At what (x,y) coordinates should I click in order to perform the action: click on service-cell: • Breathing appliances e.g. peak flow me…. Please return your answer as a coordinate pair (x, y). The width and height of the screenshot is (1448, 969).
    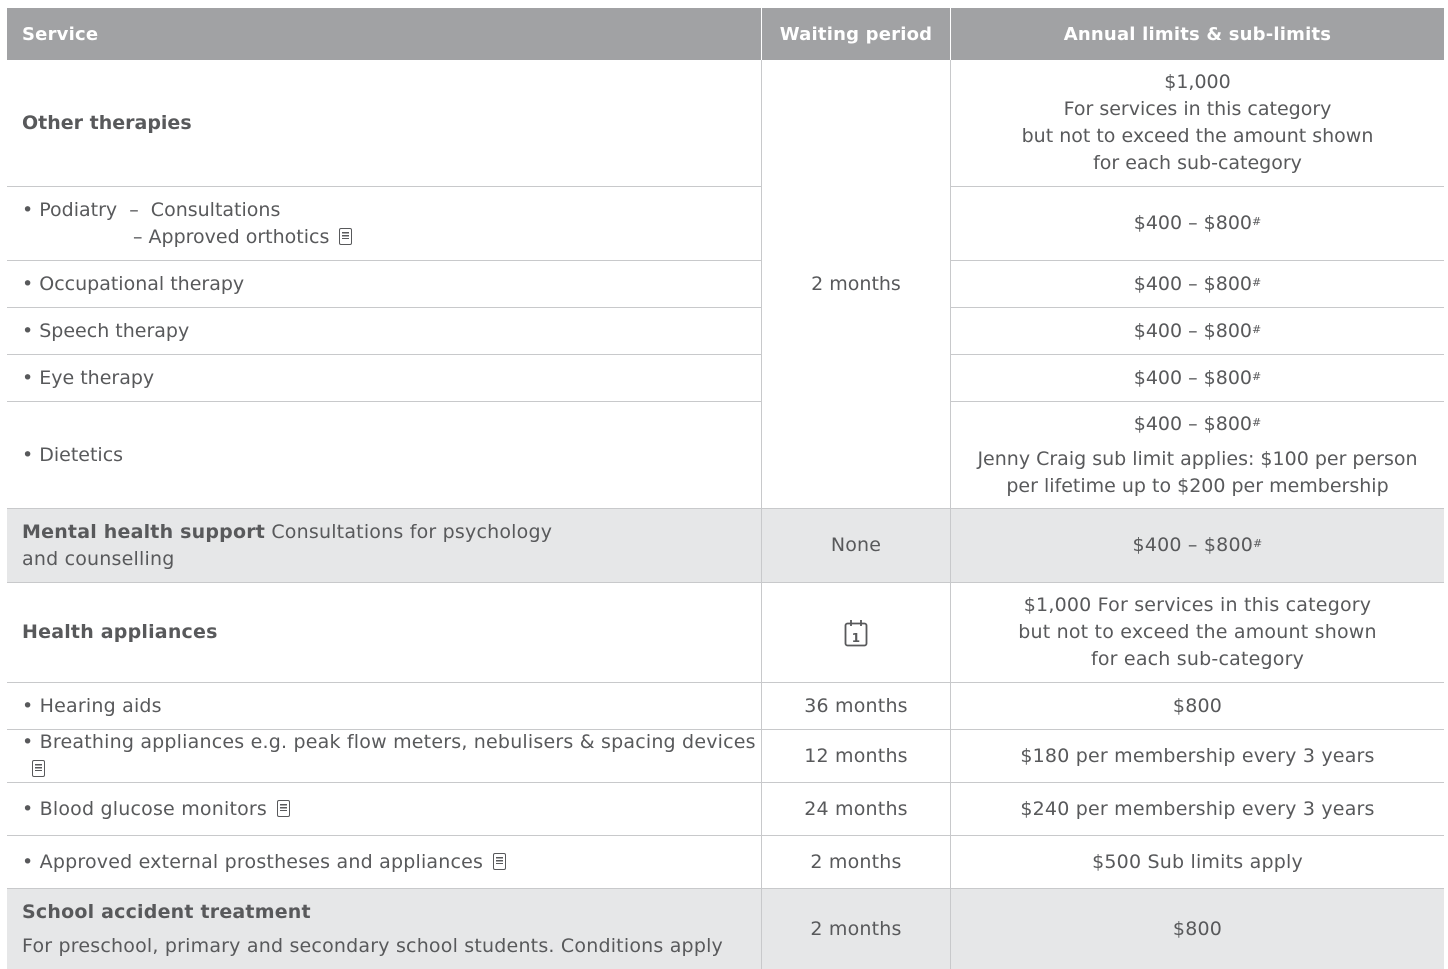
    Looking at the image, I should click on (384, 756).